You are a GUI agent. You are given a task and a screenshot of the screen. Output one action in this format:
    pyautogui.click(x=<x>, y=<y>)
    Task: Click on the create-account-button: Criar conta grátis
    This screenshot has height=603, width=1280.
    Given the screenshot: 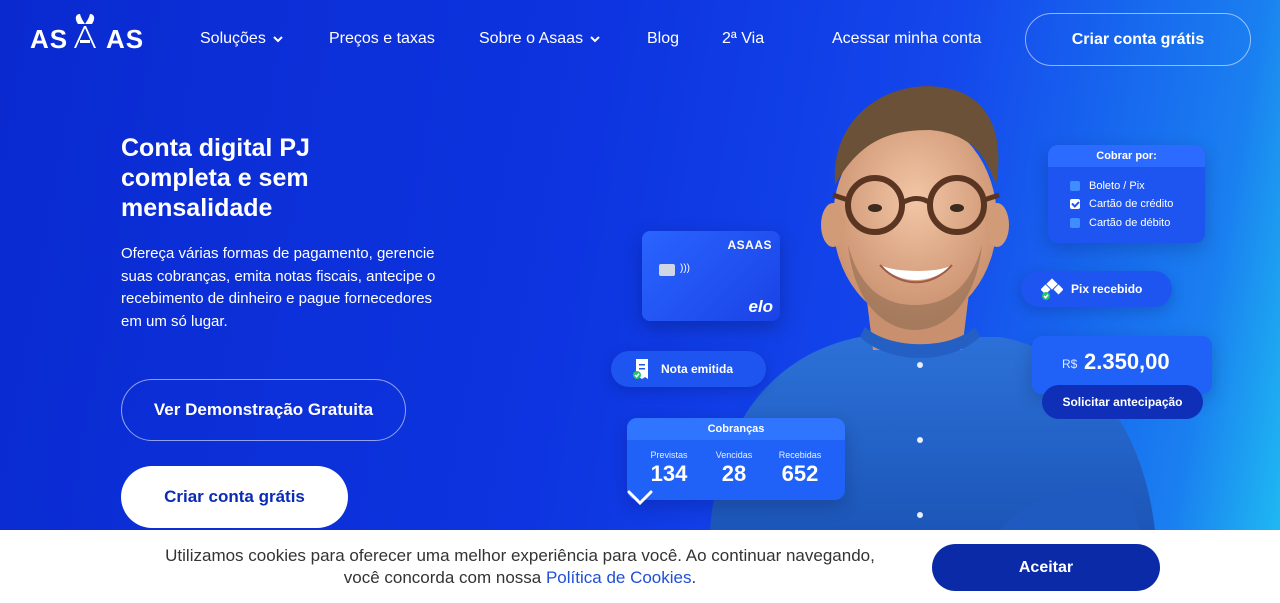 What is the action you would take?
    pyautogui.click(x=234, y=497)
    